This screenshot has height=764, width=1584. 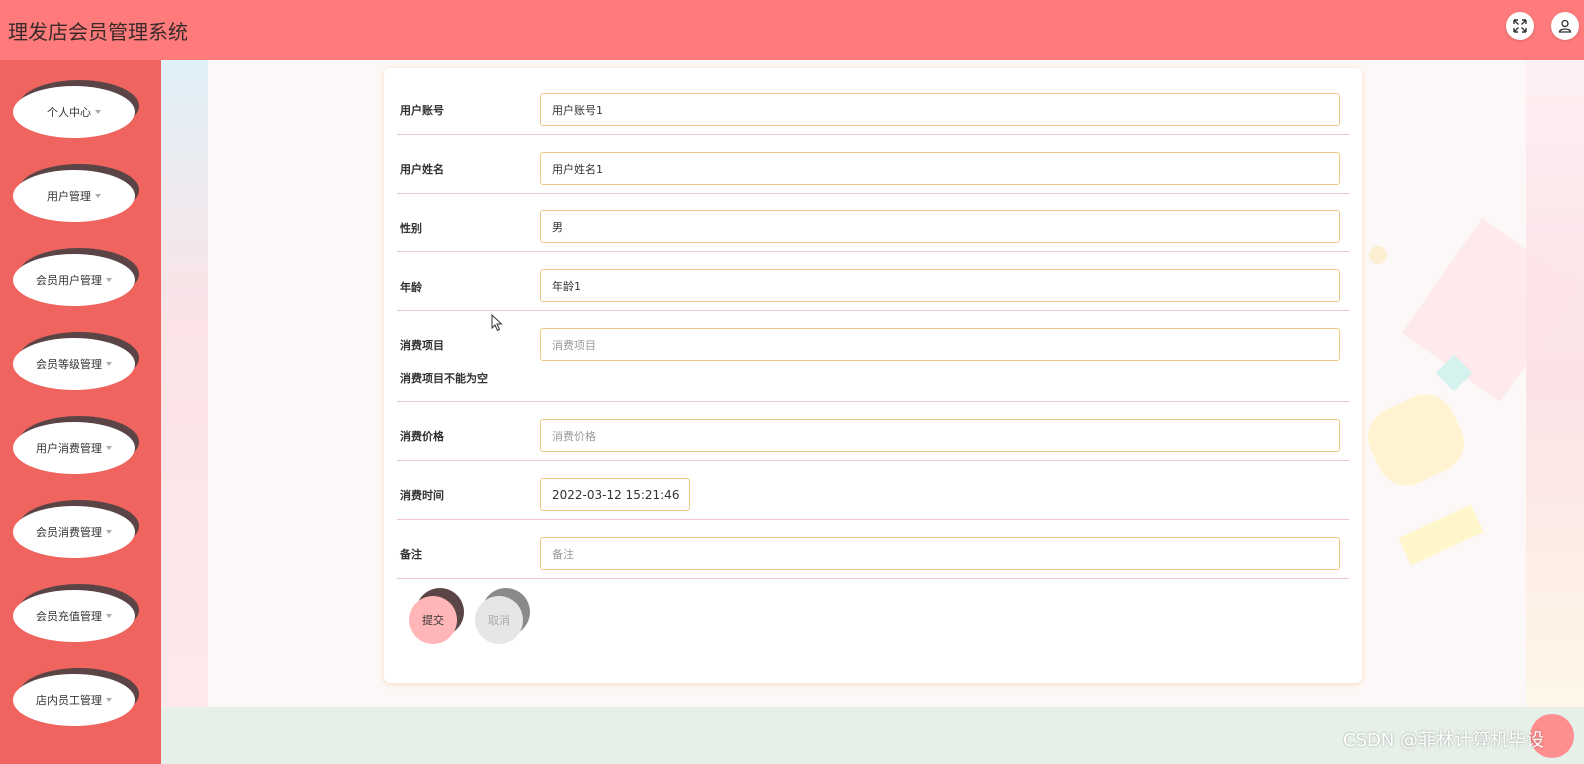 I want to click on time-picker: 2022-03-12 15:21:46, so click(x=615, y=494).